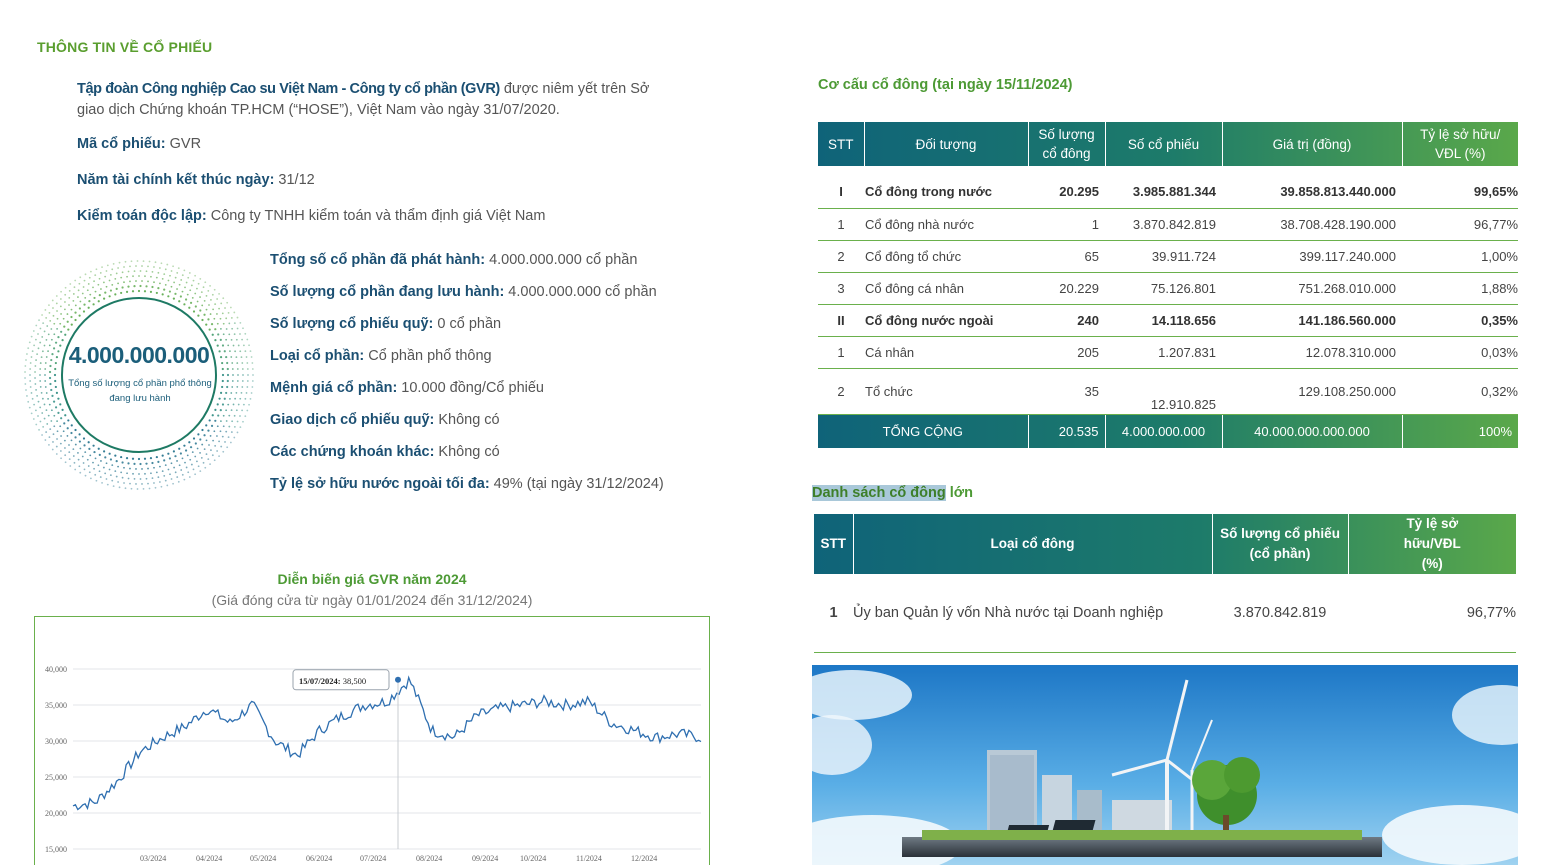  Describe the element at coordinates (56, 777) in the screenshot. I see `y-tick-label: 25,000` at that location.